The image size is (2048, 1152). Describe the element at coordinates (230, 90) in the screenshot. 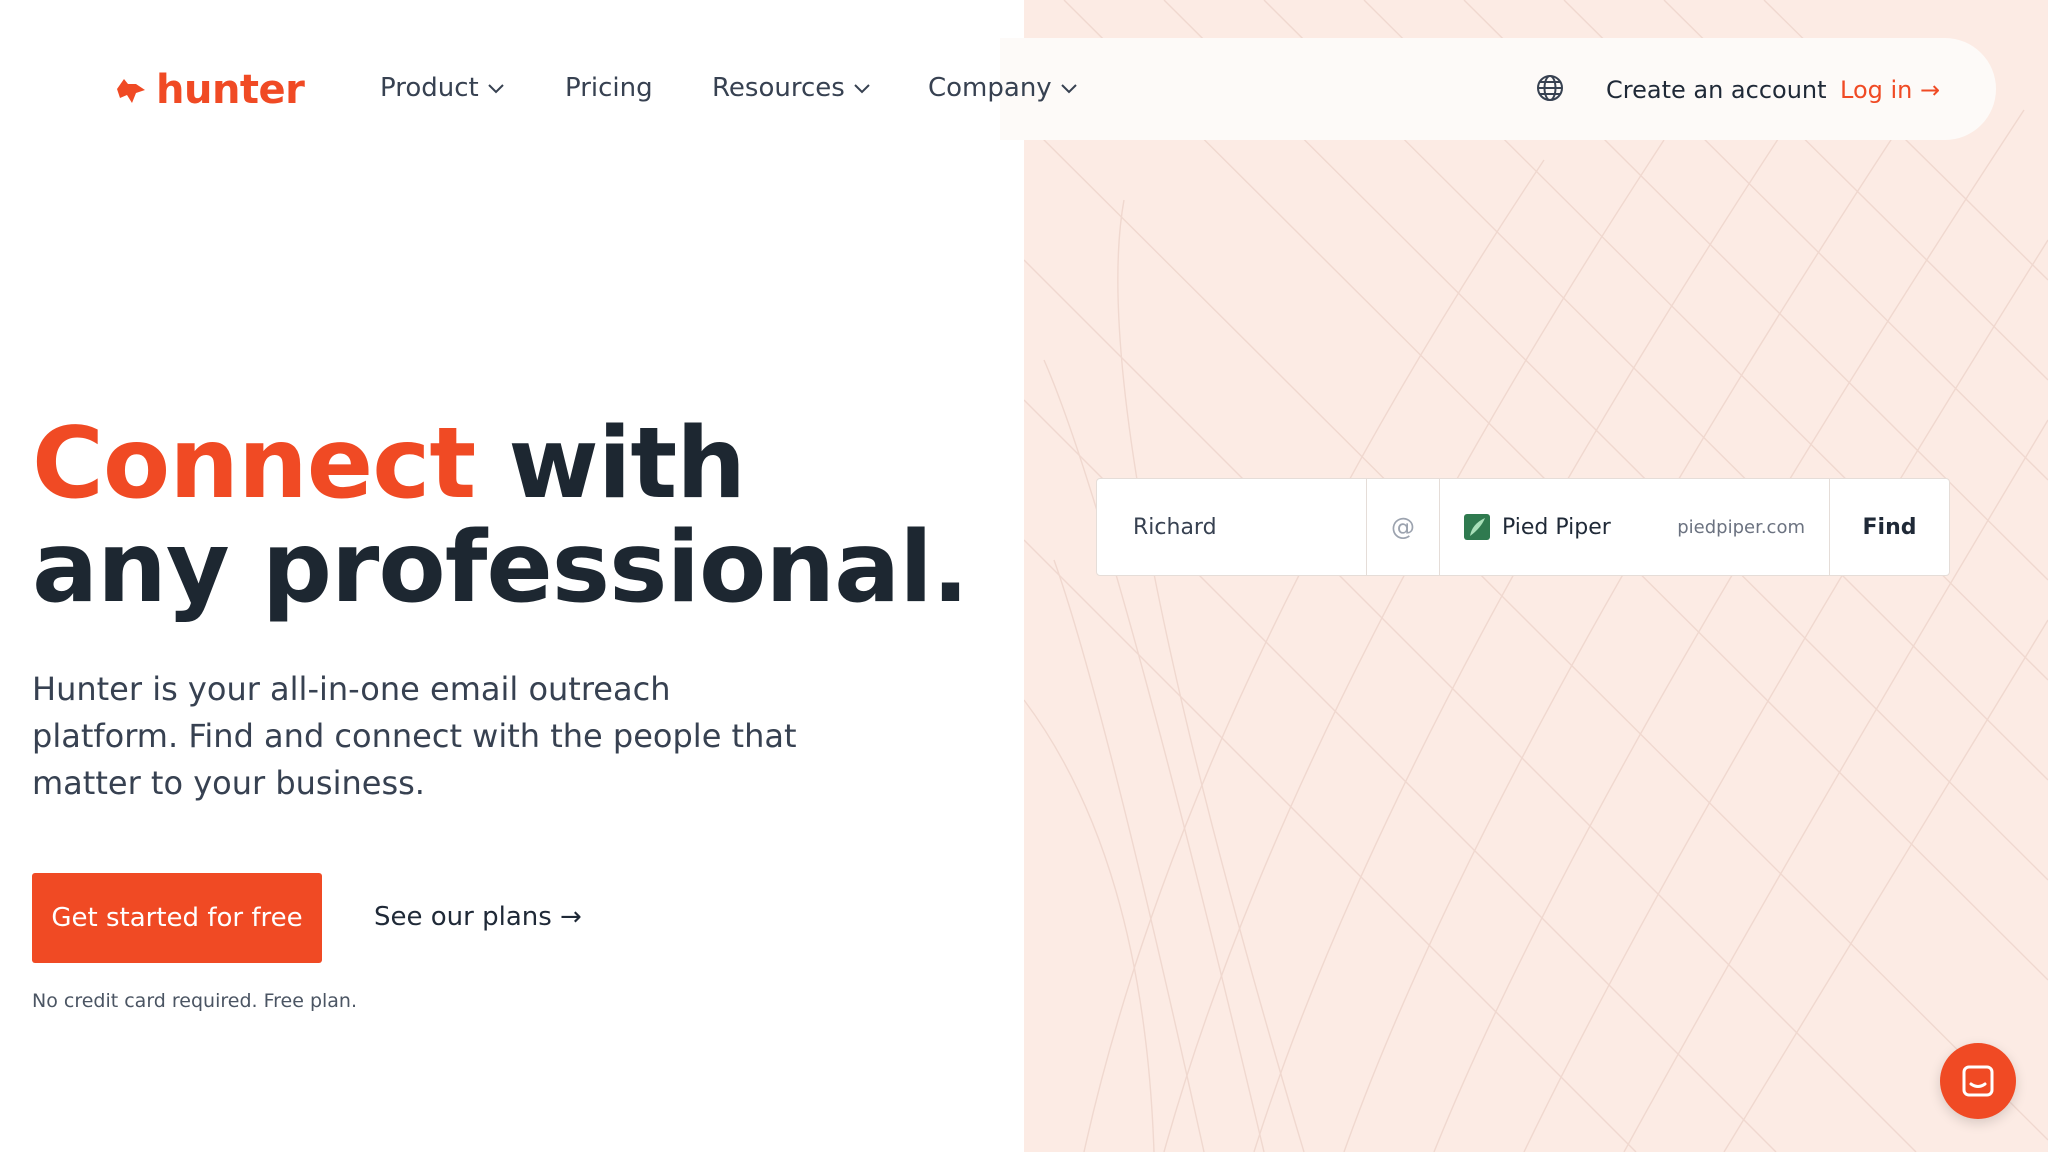

I see `logo-text: hunter` at that location.